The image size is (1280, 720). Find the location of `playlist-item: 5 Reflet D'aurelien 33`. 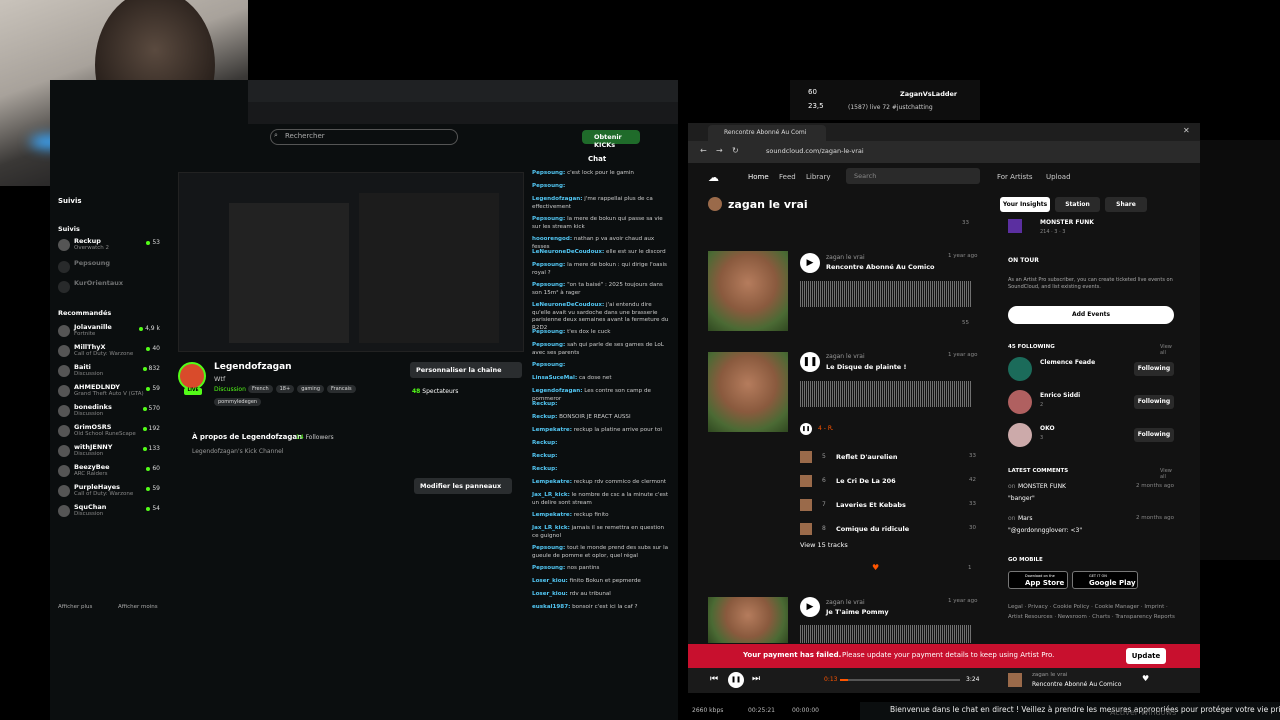

playlist-item: 5 Reflet D'aurelien 33 is located at coordinates (888, 458).